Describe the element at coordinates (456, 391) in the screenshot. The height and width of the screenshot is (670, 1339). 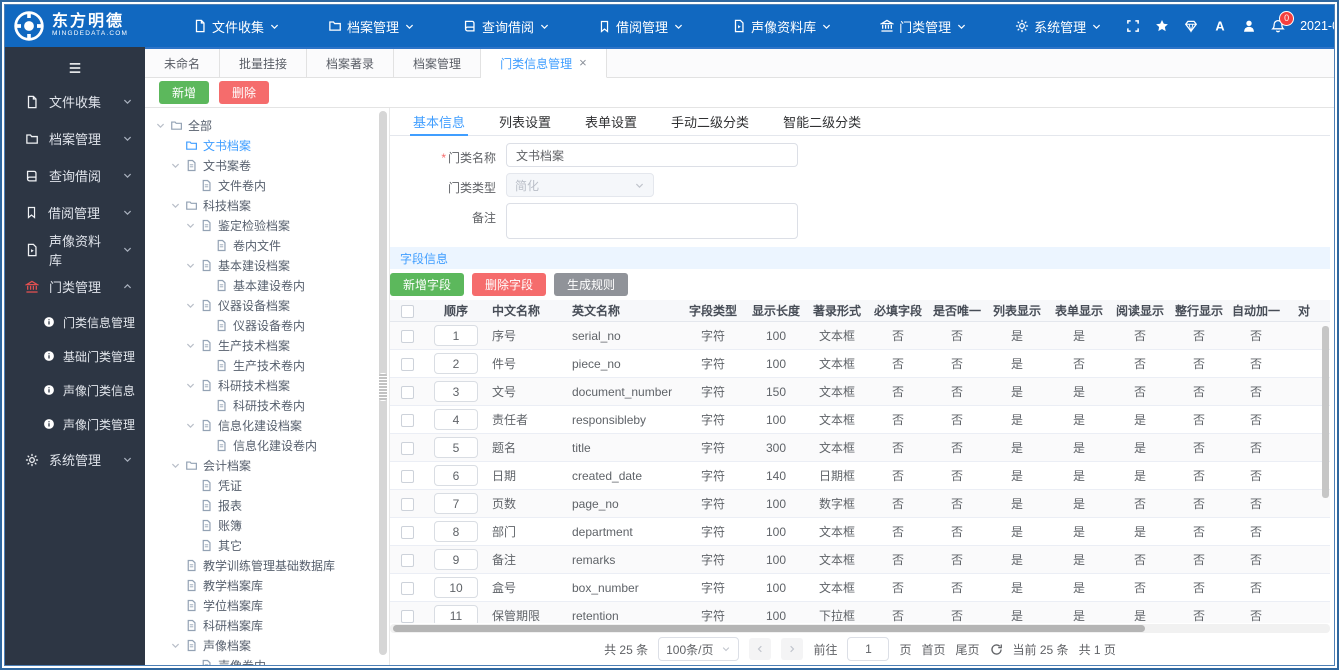
I see `order-input: 3` at that location.